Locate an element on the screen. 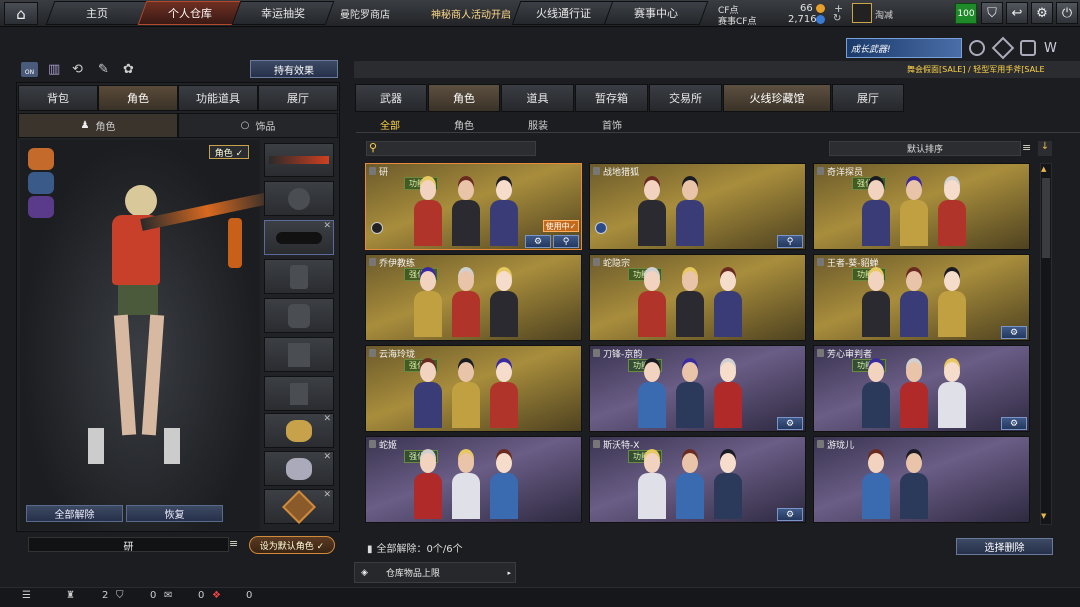 This screenshot has width=1080, height=607. purple-emblem-icon is located at coordinates (41, 207).